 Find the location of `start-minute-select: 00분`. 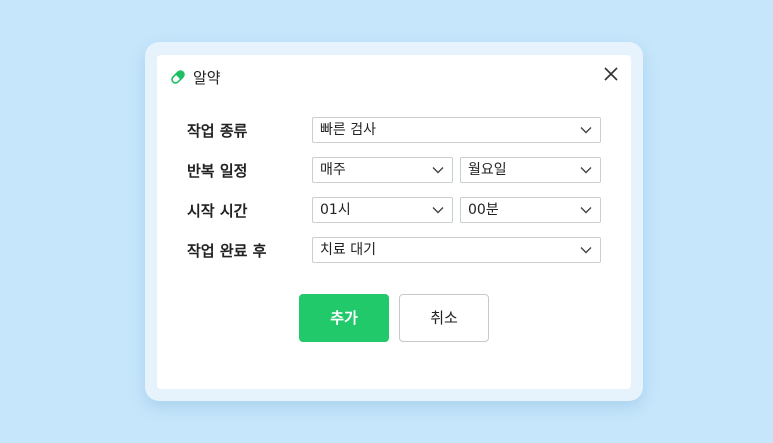

start-minute-select: 00분 is located at coordinates (530, 210).